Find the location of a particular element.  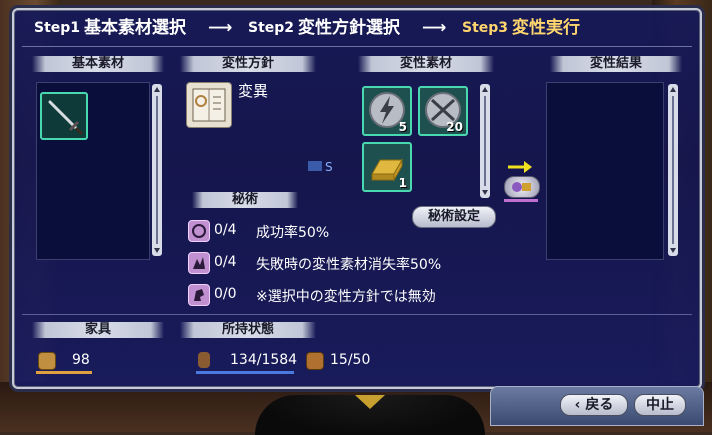

mid-indicator: S is located at coordinates (320, 167).